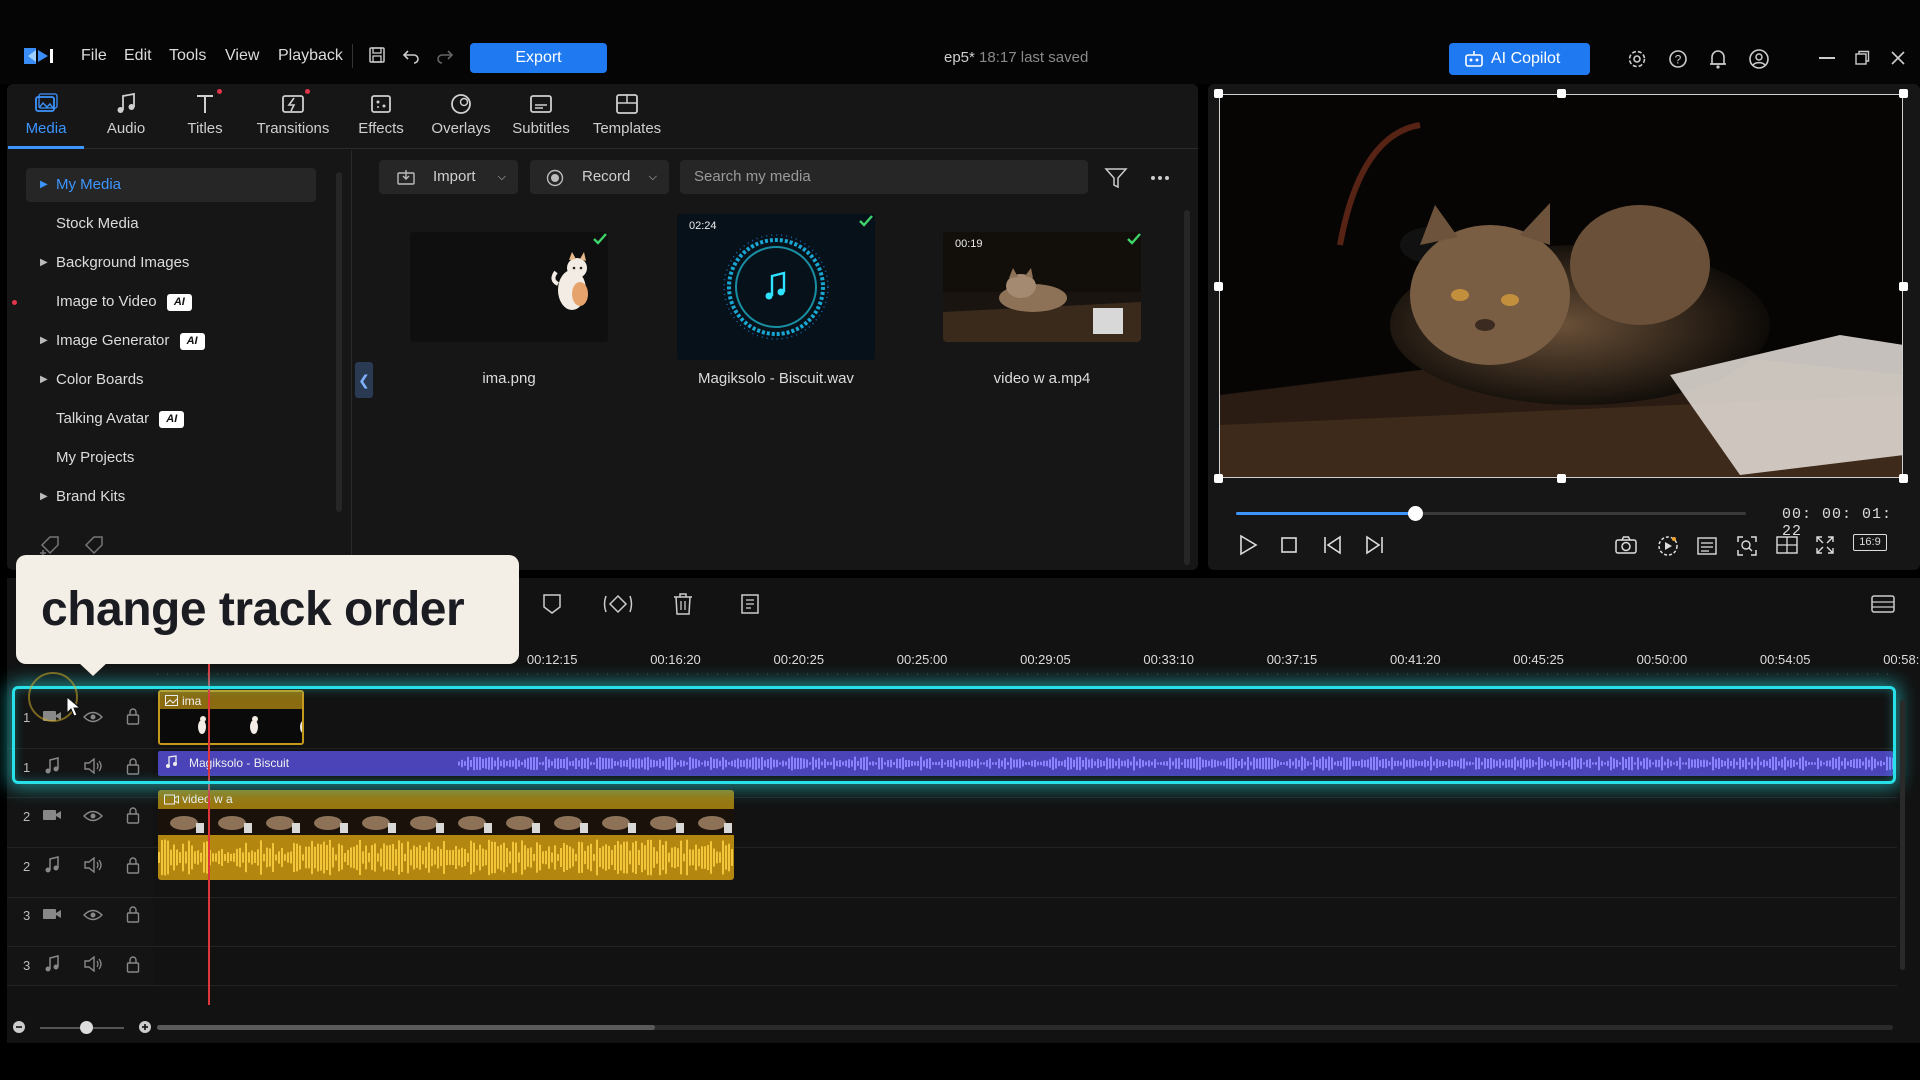  What do you see at coordinates (171, 458) in the screenshot?
I see `sidebar-item-my-projects: My Projects` at bounding box center [171, 458].